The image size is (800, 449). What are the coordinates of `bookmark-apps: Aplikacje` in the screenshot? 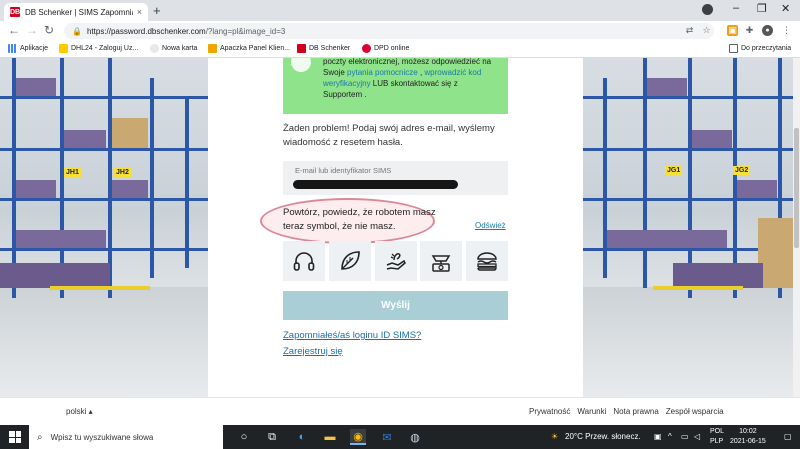 It's located at (28, 48).